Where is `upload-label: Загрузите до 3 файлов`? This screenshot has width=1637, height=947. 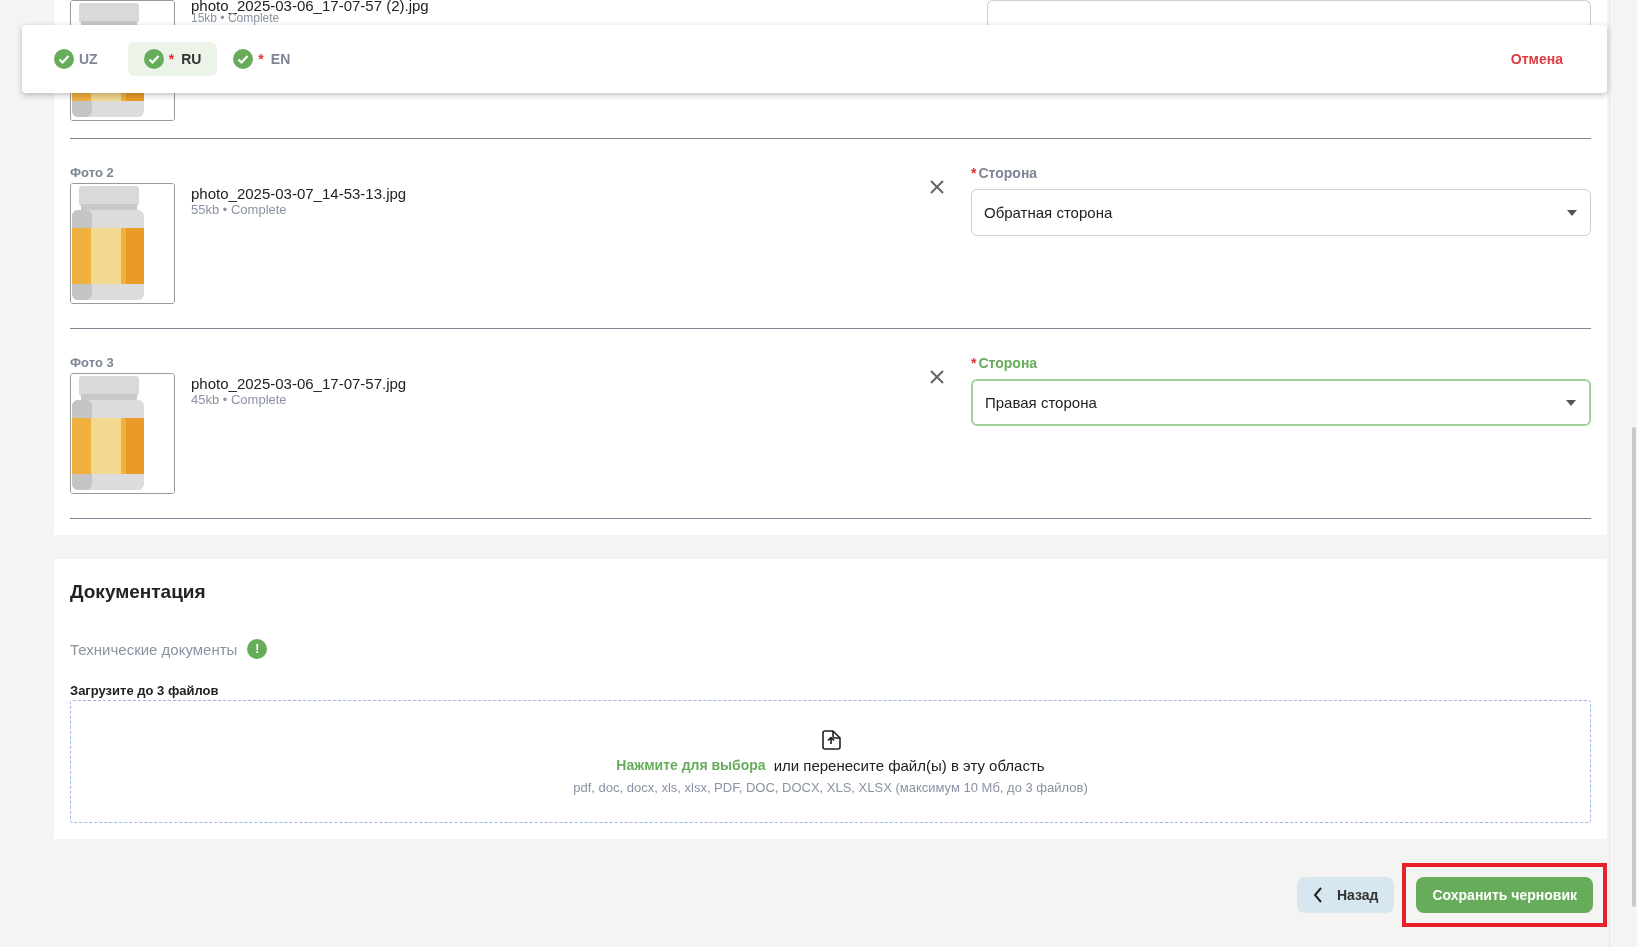
upload-label: Загрузите до 3 файлов is located at coordinates (145, 690).